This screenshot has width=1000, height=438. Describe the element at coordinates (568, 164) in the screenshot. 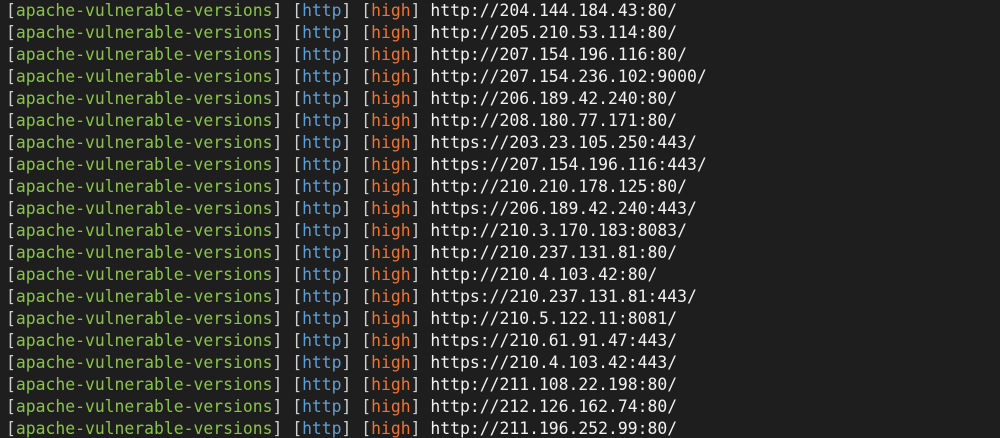

I see `target-url: https://207.154.196.116:443/` at that location.